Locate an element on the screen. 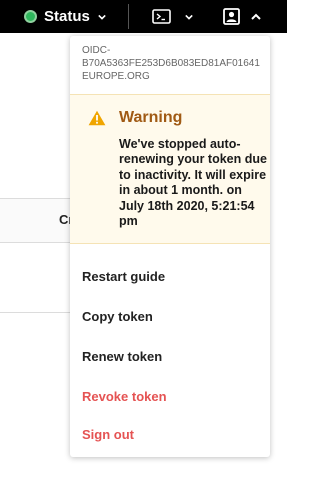  revoke-token-item: Revoke token is located at coordinates (124, 396).